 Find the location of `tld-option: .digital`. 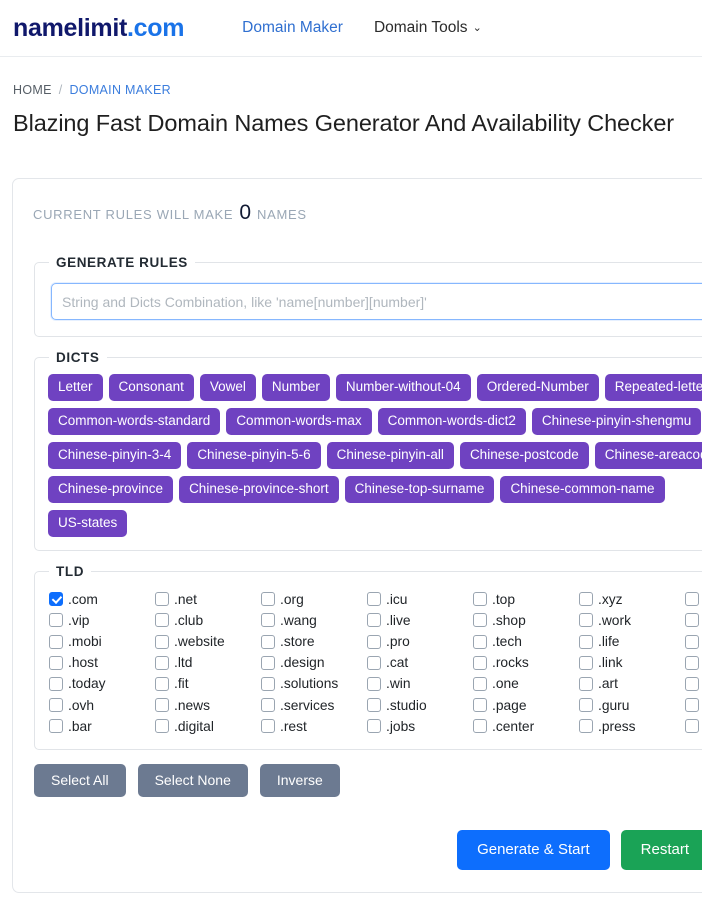

tld-option: .digital is located at coordinates (208, 726).